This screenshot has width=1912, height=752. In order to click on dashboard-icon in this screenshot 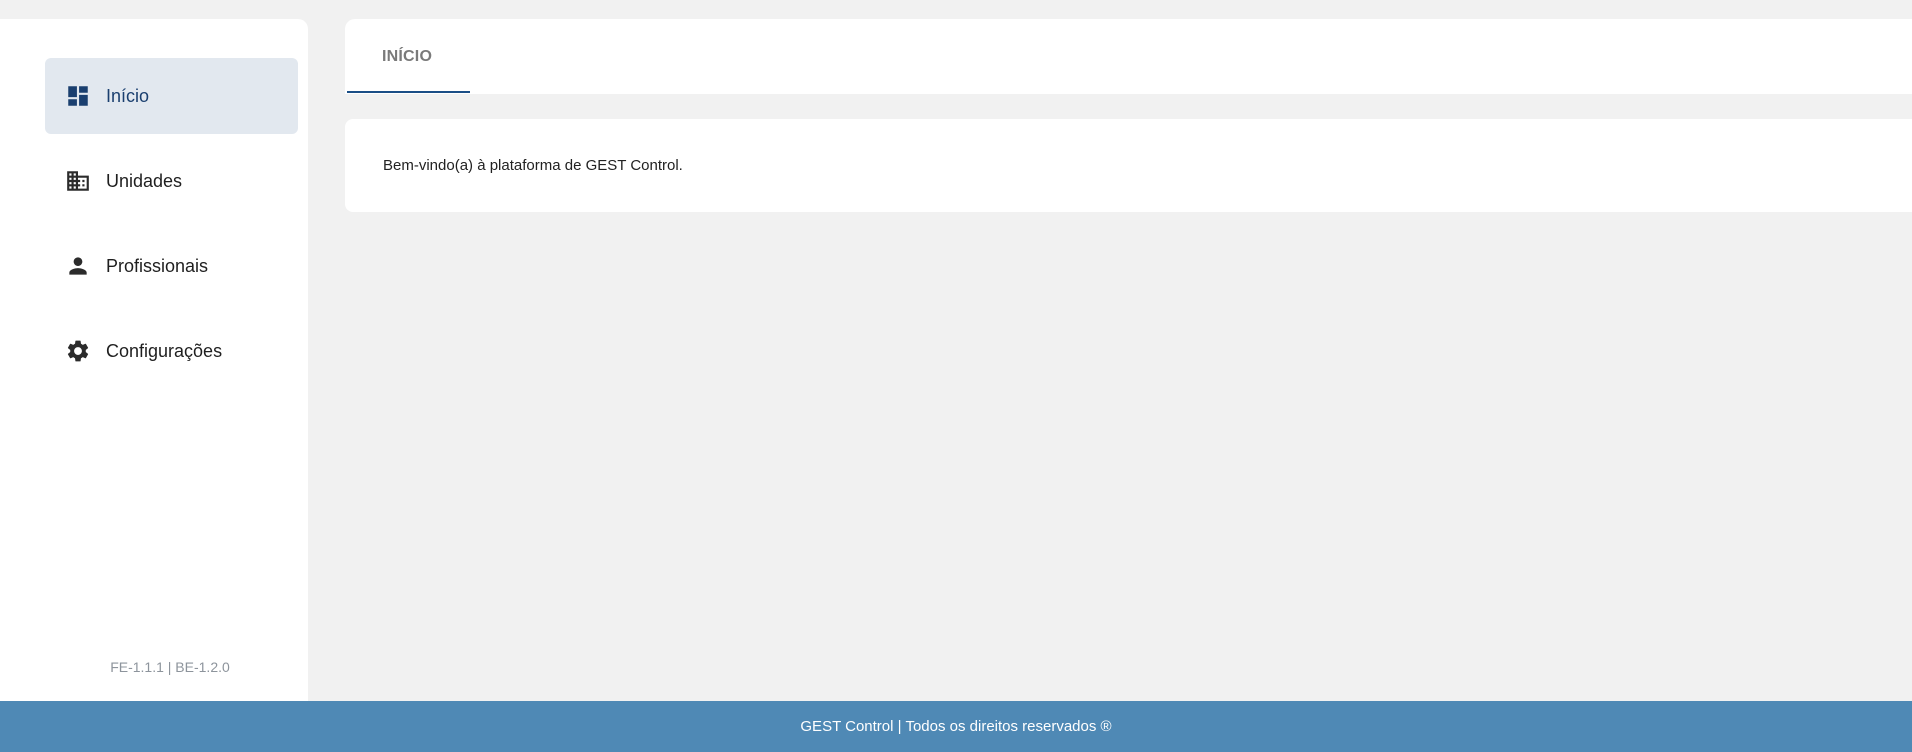, I will do `click(78, 96)`.